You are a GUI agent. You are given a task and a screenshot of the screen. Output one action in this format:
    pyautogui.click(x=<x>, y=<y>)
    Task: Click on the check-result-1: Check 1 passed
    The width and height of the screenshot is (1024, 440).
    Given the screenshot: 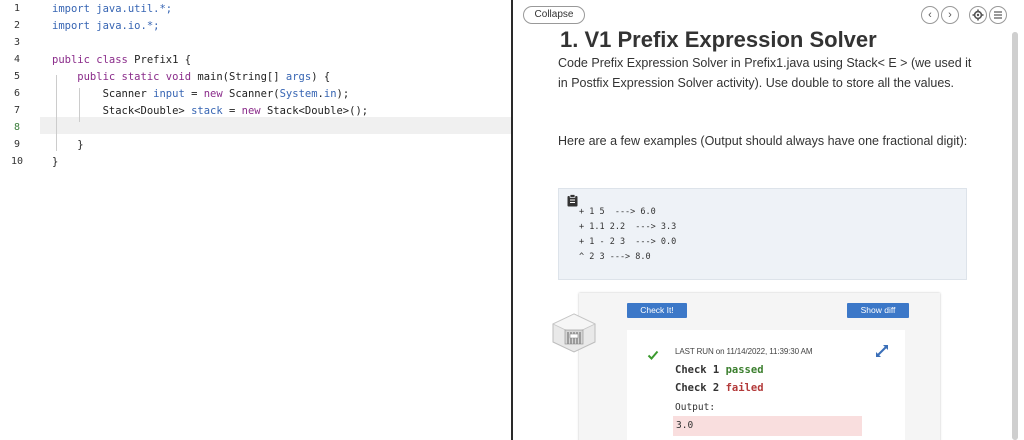 What is the action you would take?
    pyautogui.click(x=719, y=370)
    